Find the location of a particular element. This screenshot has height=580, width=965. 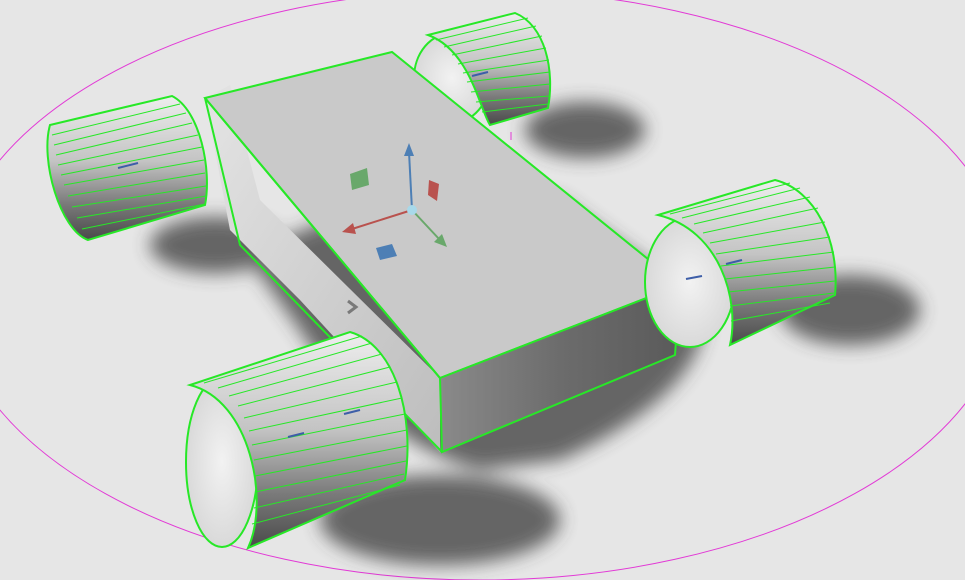

wheel-back-left is located at coordinates (127, 168).